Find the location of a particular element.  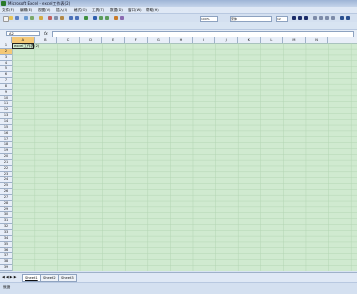

title-bar: Microsoft Excel - excel工作表(2) is located at coordinates (178, 3).